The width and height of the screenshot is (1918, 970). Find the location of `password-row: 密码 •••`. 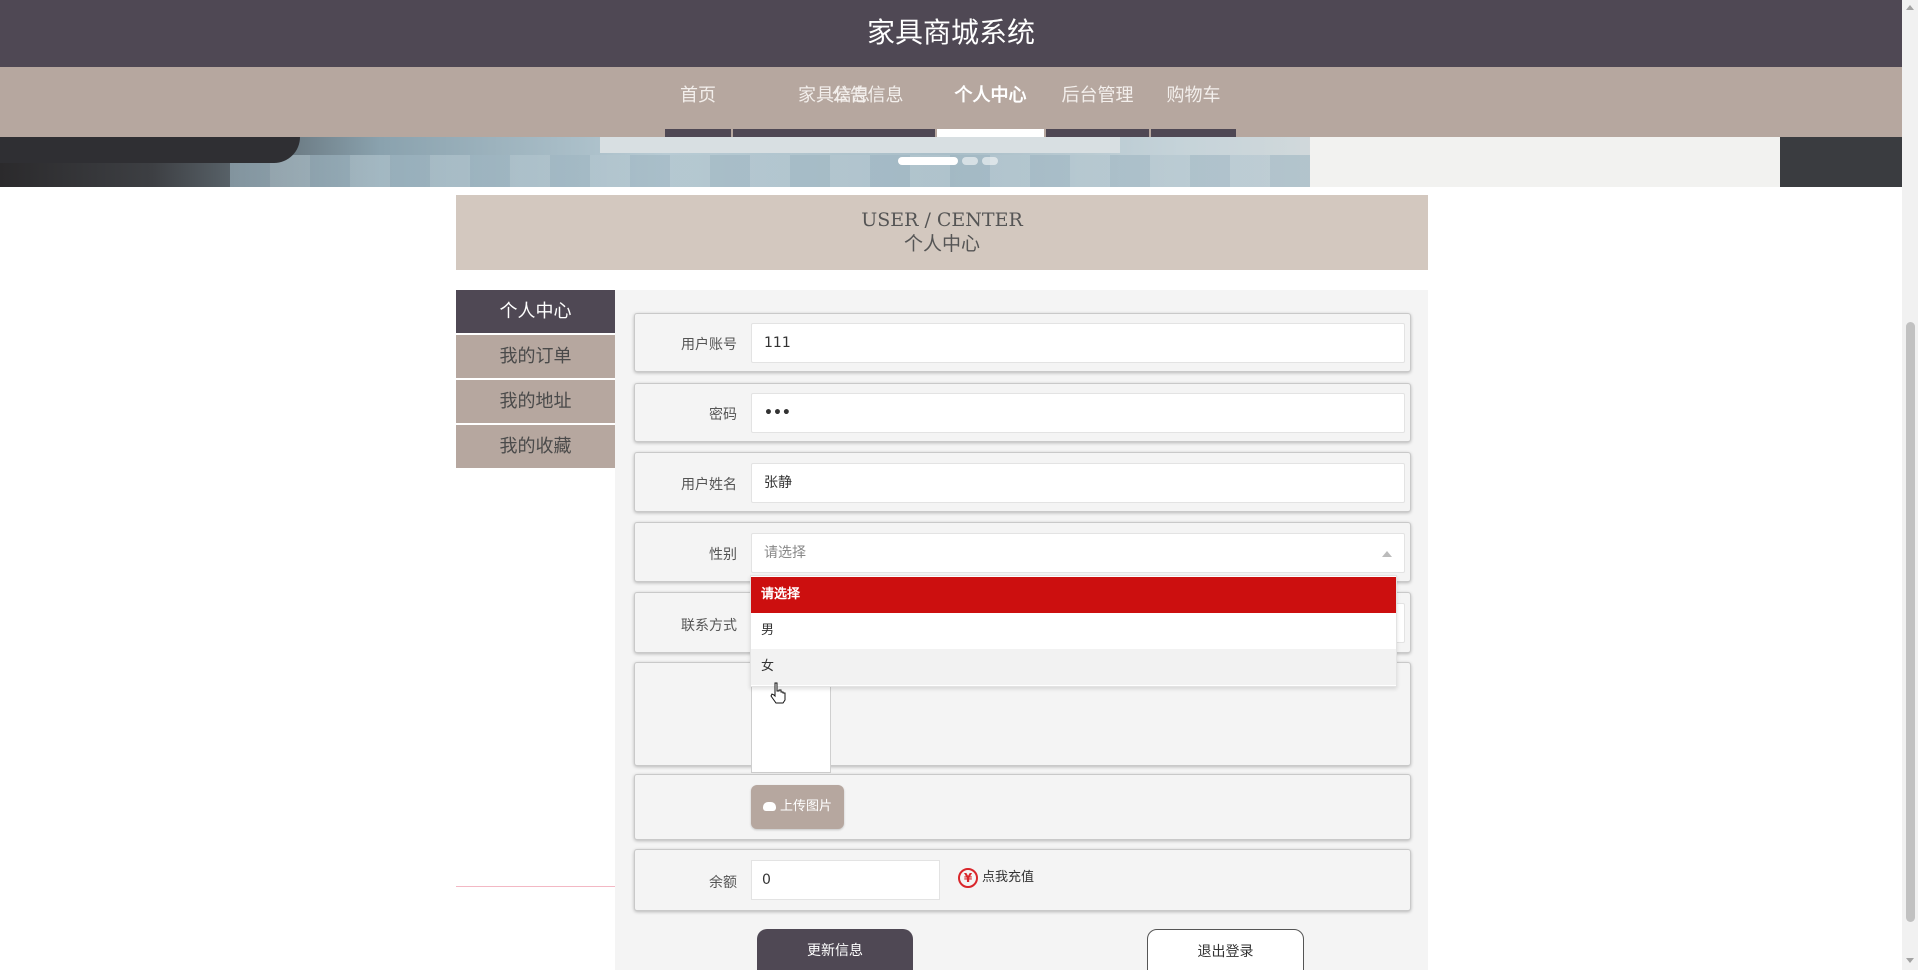

password-row: 密码 ••• is located at coordinates (1022, 412).